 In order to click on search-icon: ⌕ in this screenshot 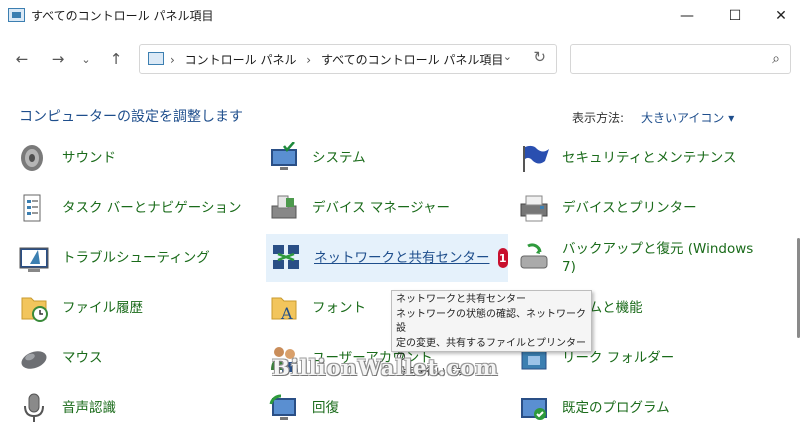, I will do `click(776, 59)`.